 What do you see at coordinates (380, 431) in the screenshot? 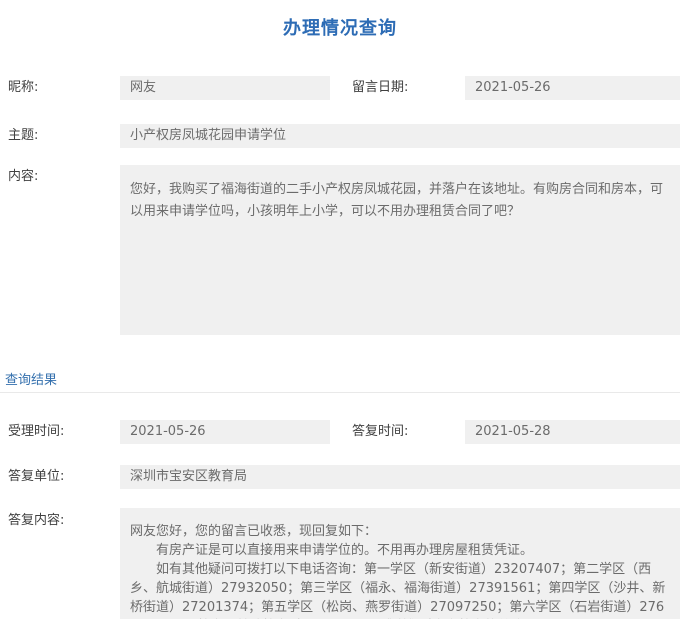
I see `reply-time-label: 答复时间:` at bounding box center [380, 431].